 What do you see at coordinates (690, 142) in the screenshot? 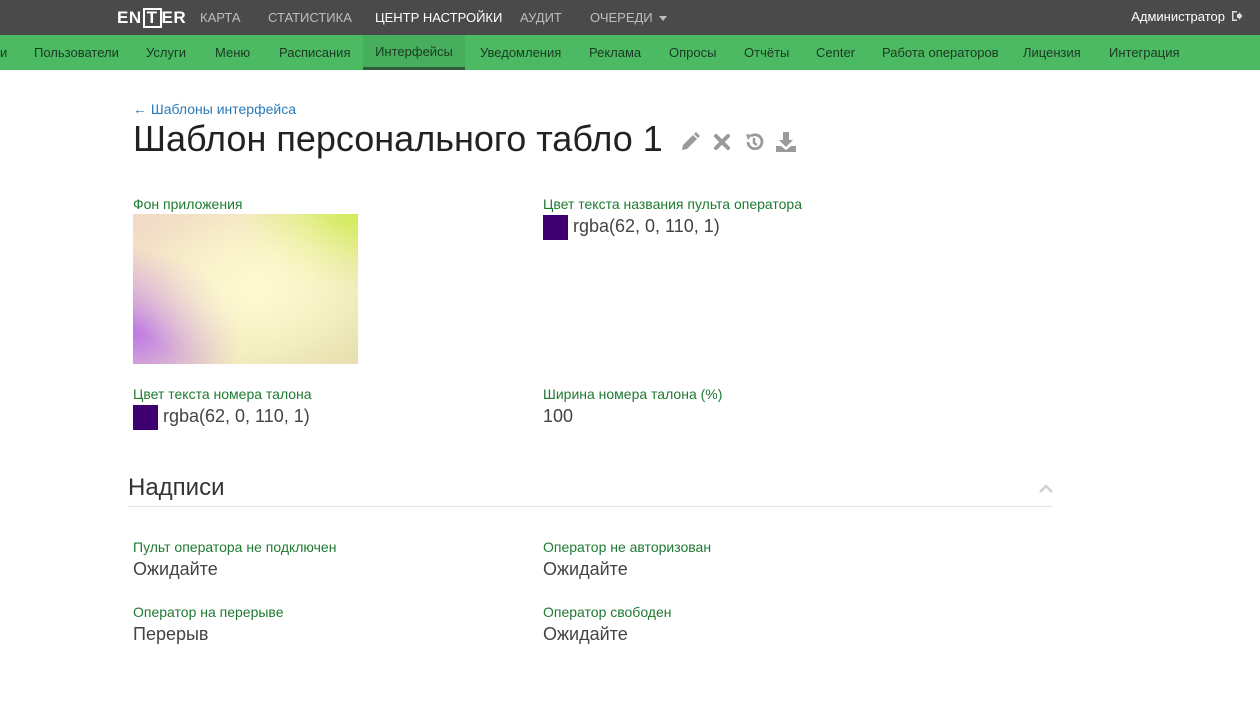
I see `pencil-icon` at bounding box center [690, 142].